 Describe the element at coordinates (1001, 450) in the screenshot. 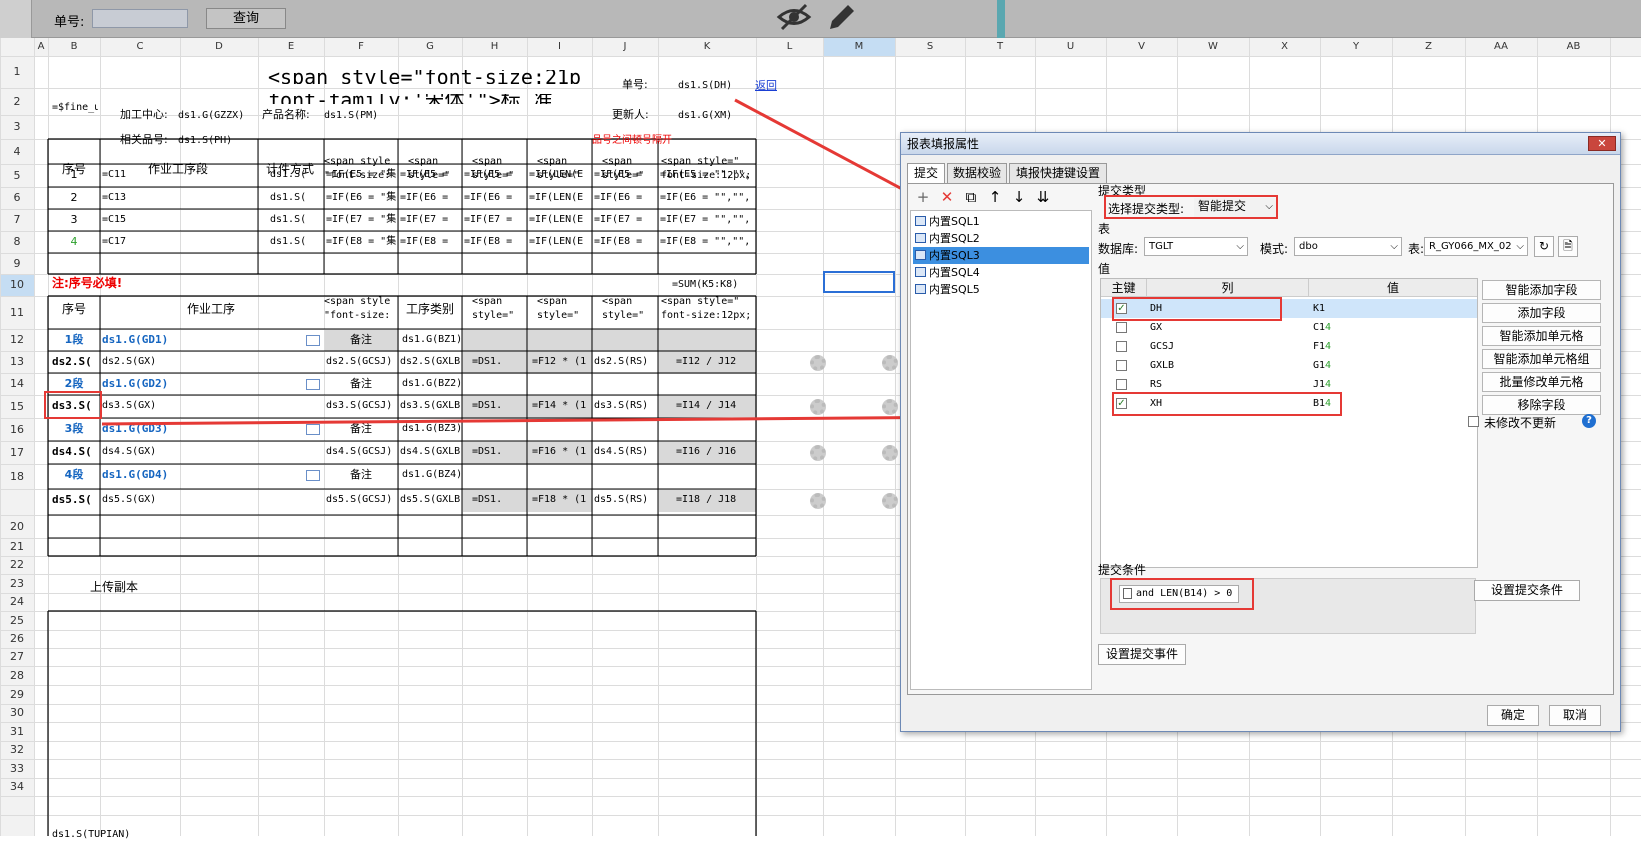

I see `sql-list: 内置SQL1 内置SQL2 内置SQL3 内置SQL4 内置SQL5` at that location.